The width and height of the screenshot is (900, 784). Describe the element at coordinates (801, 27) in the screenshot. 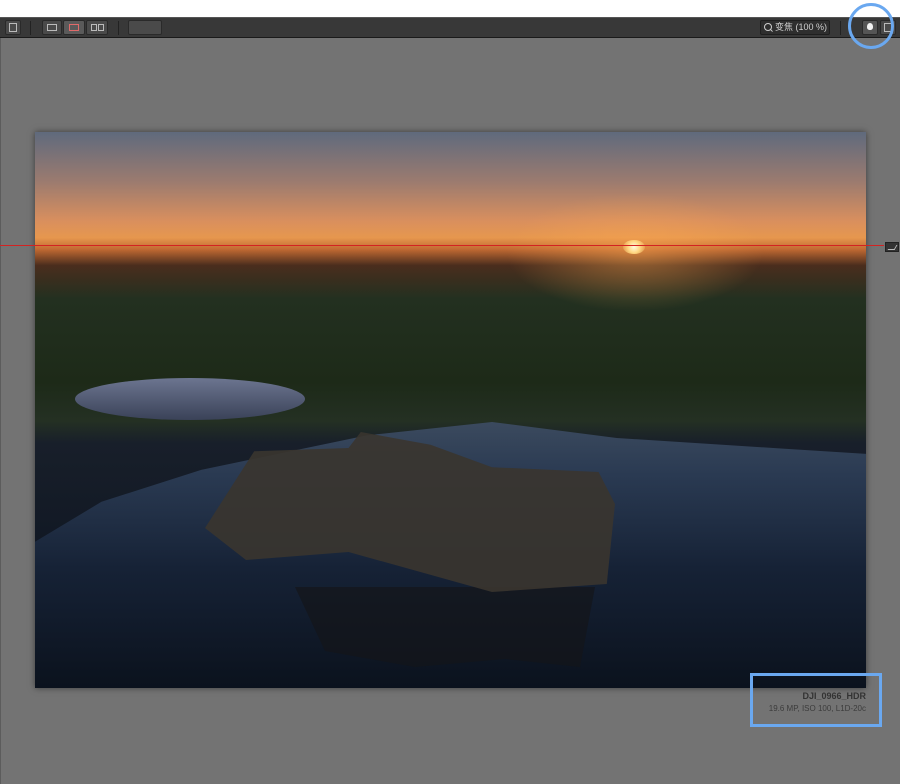

I see `zoom-level-label: 变焦 (100 %)` at that location.